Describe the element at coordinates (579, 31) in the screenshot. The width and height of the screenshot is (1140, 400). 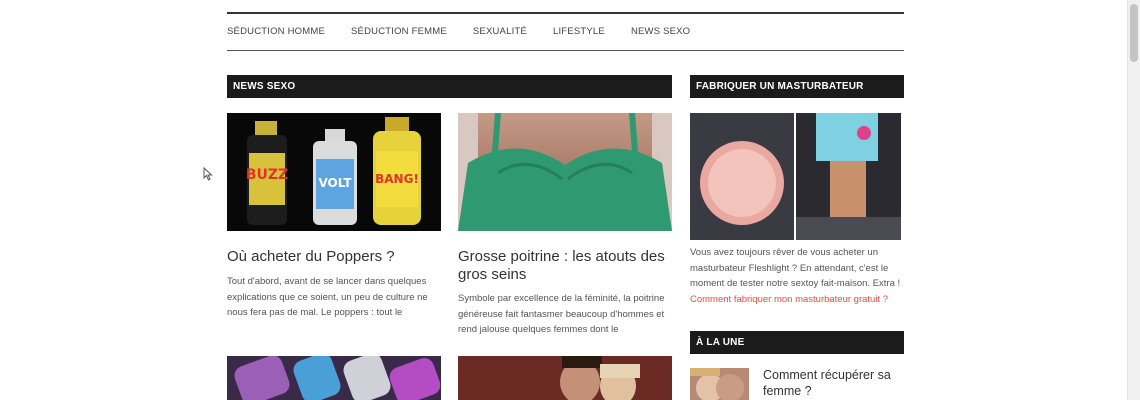
I see `nav-item-lifestyle: LIFESTYLE` at that location.